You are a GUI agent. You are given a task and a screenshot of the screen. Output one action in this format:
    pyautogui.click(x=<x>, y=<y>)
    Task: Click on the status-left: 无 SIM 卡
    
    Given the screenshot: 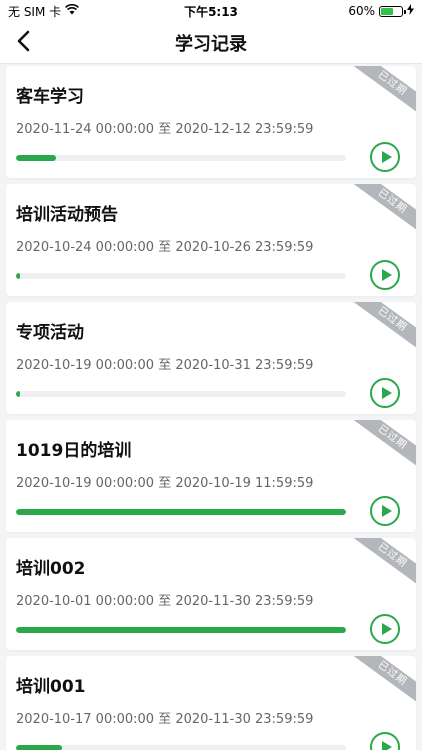 What is the action you would take?
    pyautogui.click(x=44, y=11)
    